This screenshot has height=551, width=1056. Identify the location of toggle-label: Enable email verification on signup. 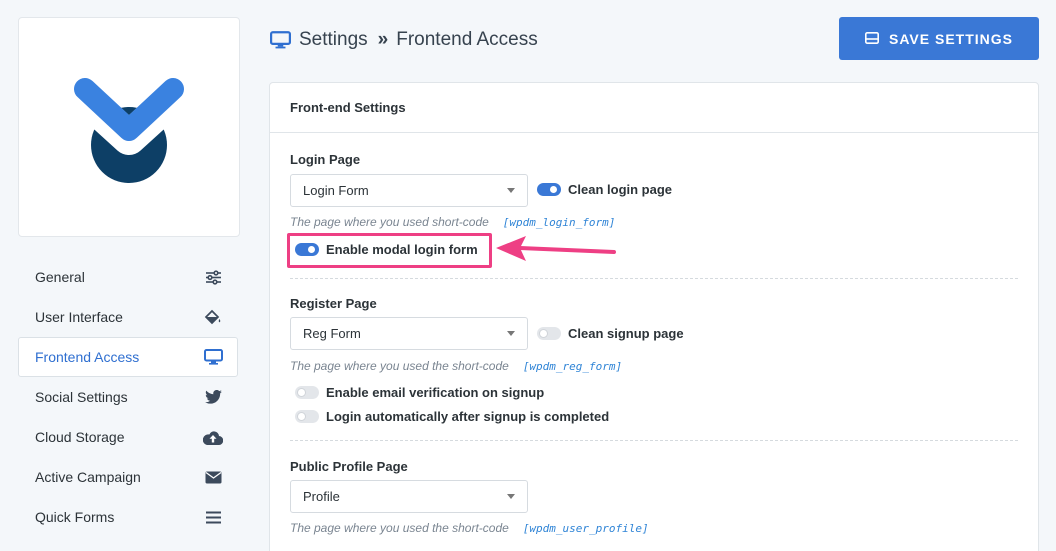
(435, 392).